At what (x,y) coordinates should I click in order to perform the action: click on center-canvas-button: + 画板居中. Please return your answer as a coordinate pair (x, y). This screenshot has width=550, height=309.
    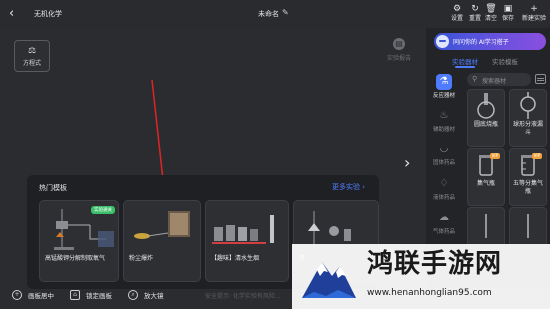
    Looking at the image, I should click on (33, 295).